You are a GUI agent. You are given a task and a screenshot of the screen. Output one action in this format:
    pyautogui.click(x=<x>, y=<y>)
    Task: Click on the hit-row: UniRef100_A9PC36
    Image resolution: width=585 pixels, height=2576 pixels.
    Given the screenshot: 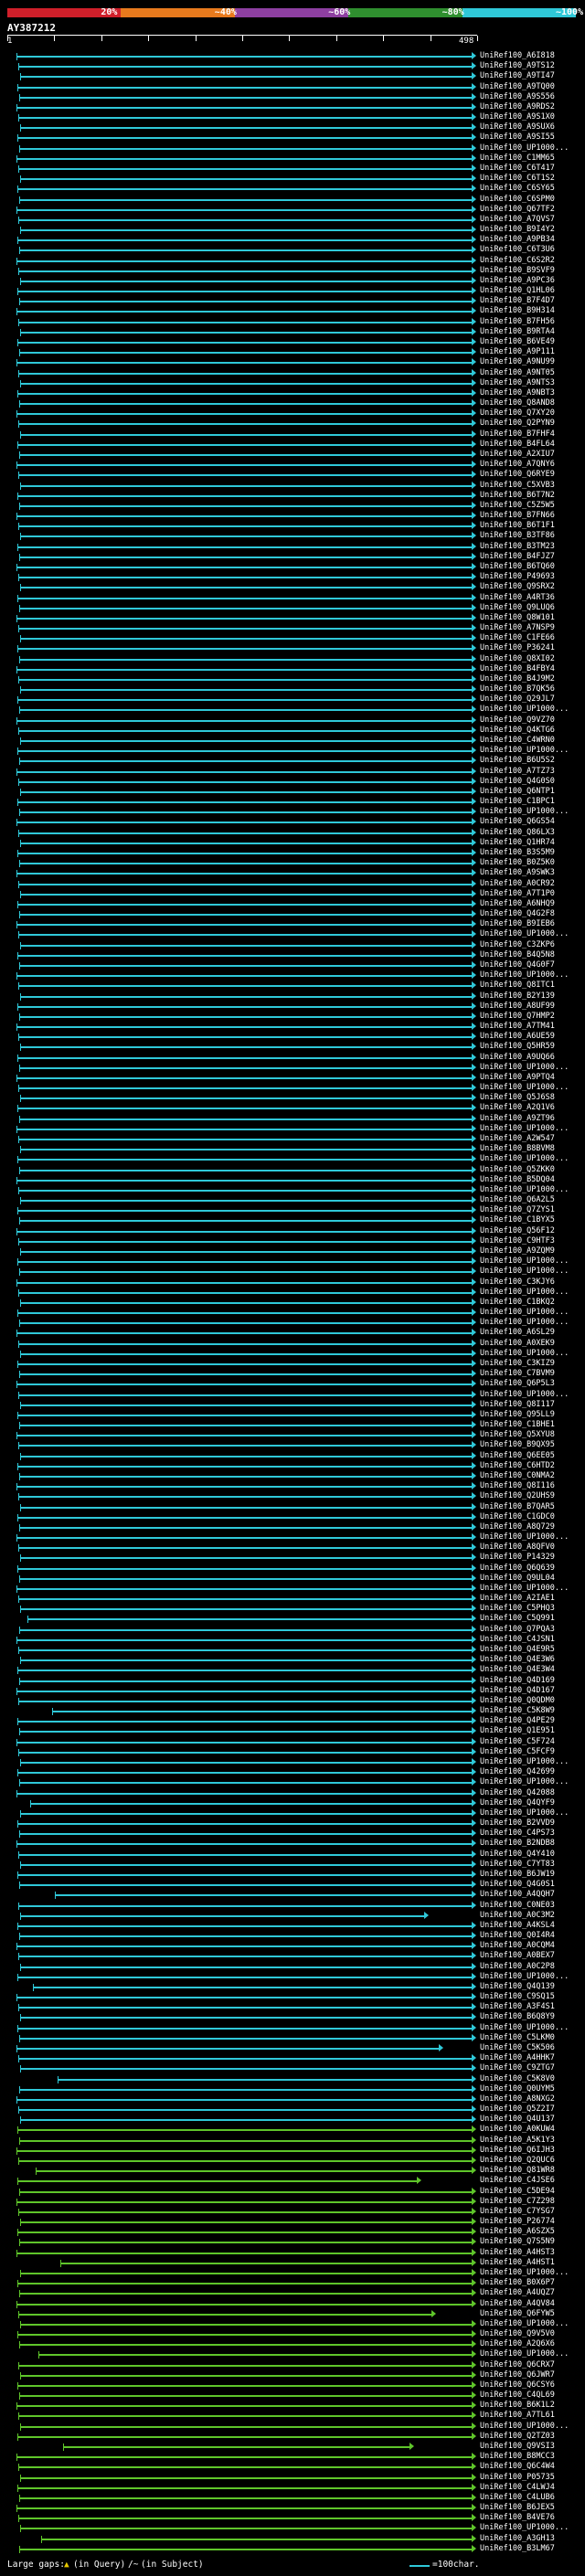 What is the action you would take?
    pyautogui.click(x=293, y=281)
    